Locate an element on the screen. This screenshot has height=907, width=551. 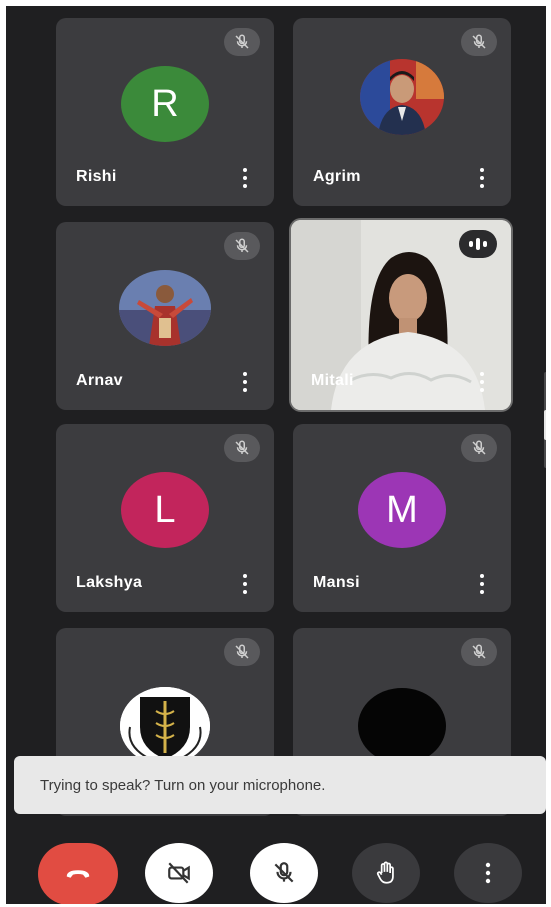
more-vertical-icon is located at coordinates (488, 873).